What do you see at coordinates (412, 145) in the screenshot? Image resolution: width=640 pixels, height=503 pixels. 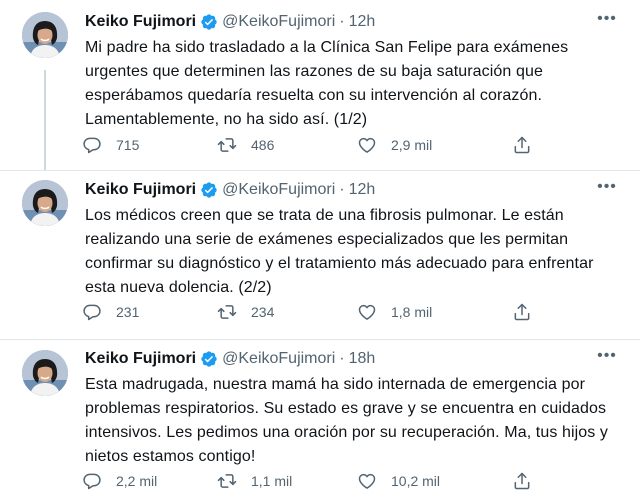 I see `like-count: 2,9 mil` at bounding box center [412, 145].